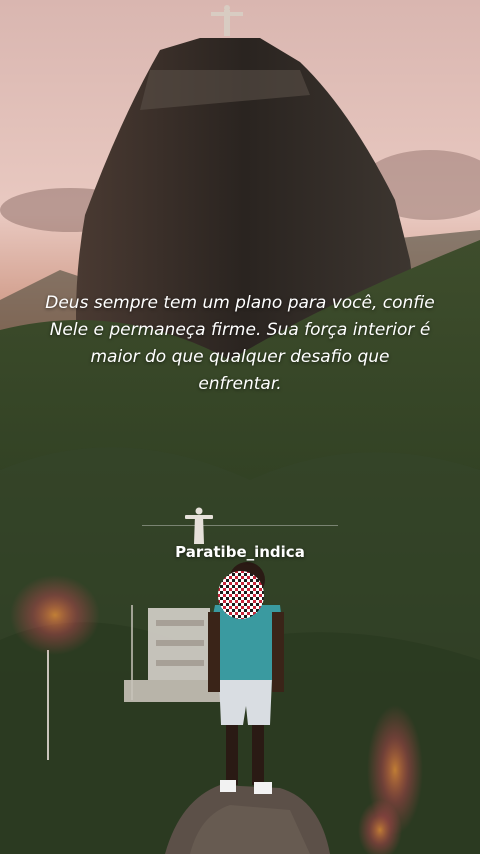  What do you see at coordinates (240, 384) in the screenshot?
I see `quote-line: enfrentar.` at bounding box center [240, 384].